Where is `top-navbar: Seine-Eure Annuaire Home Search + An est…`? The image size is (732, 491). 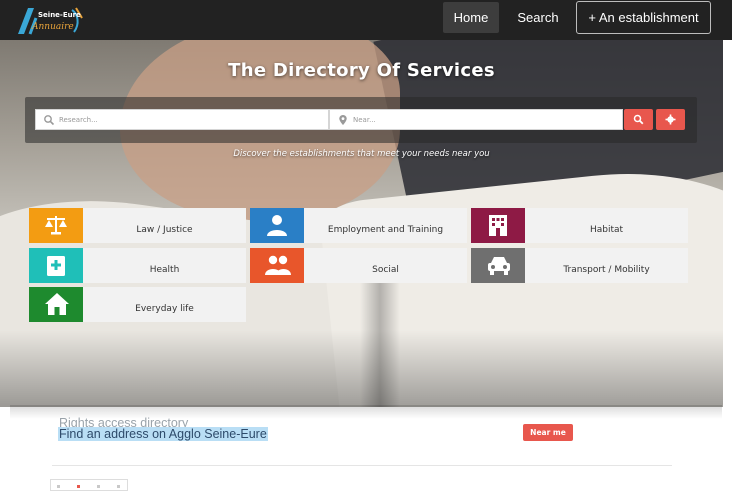
top-navbar: Seine-Eure Annuaire Home Search + An est… is located at coordinates (366, 20).